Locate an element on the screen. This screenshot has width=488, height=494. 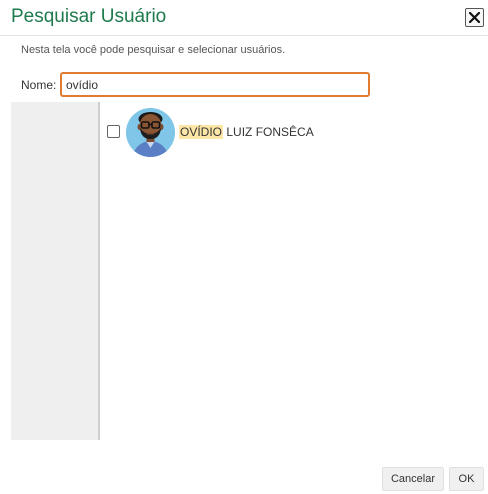
filter-sidebar-panel is located at coordinates (55, 271).